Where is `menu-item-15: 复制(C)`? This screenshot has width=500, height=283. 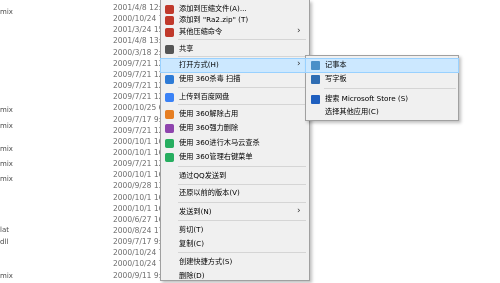
menu-item-15: 复制(C) is located at coordinates (235, 244).